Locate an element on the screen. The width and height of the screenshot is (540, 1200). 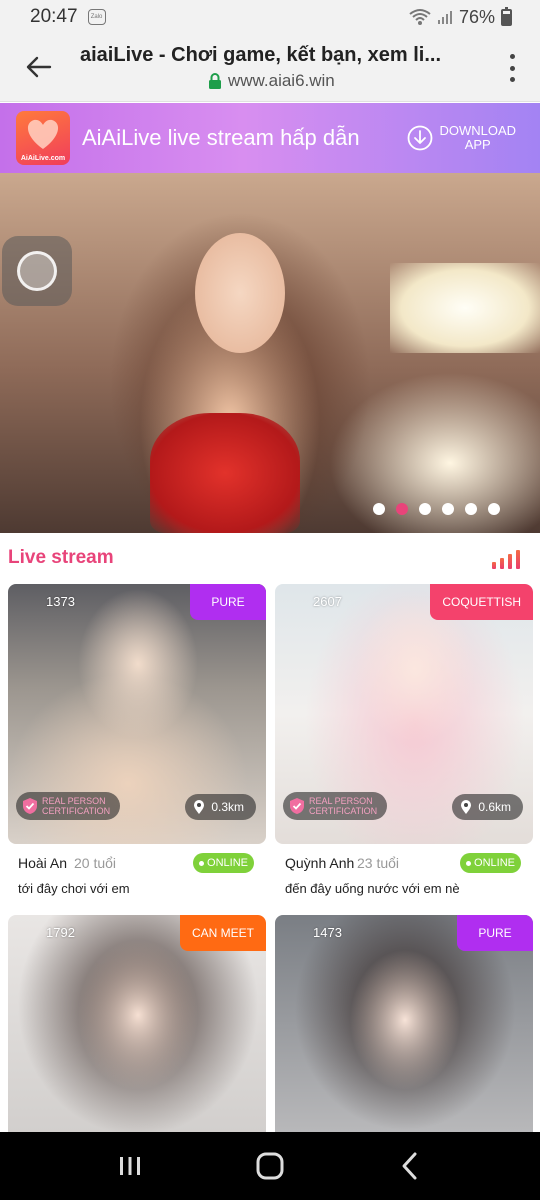
status-indicators: 76% is located at coordinates (460, 17).